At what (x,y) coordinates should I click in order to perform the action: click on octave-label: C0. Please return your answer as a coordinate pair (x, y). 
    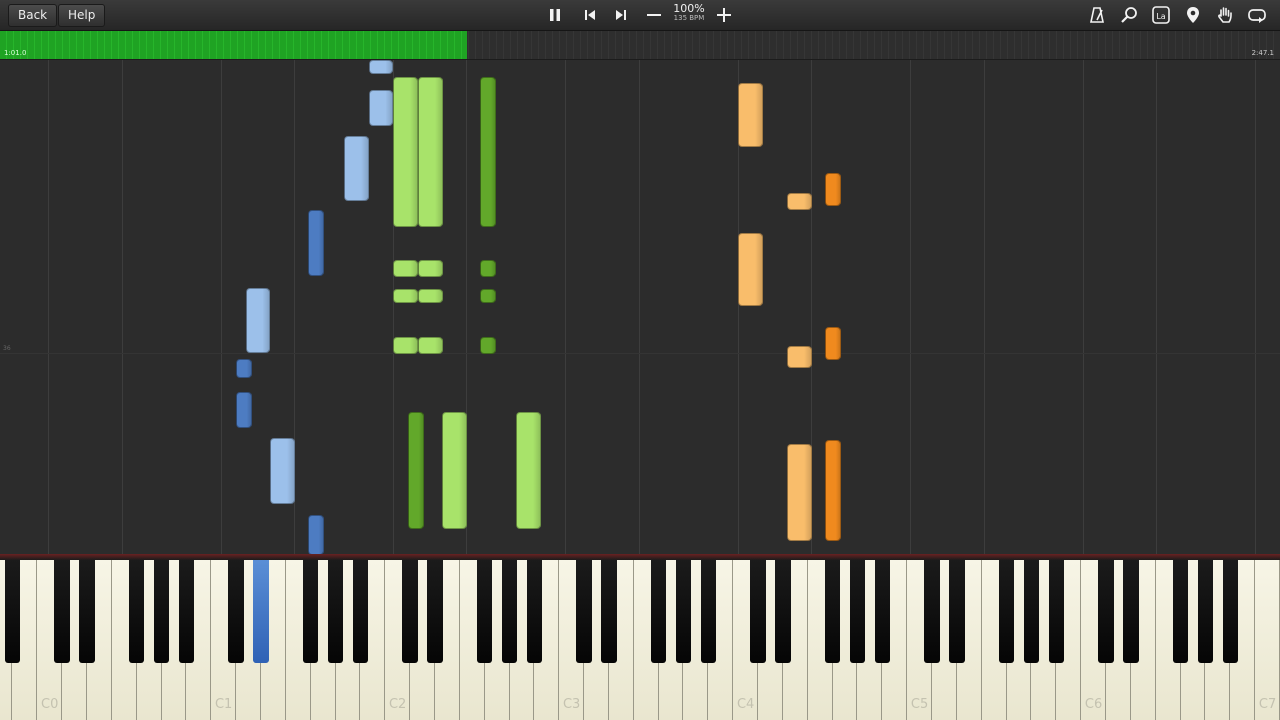
    Looking at the image, I should click on (50, 704).